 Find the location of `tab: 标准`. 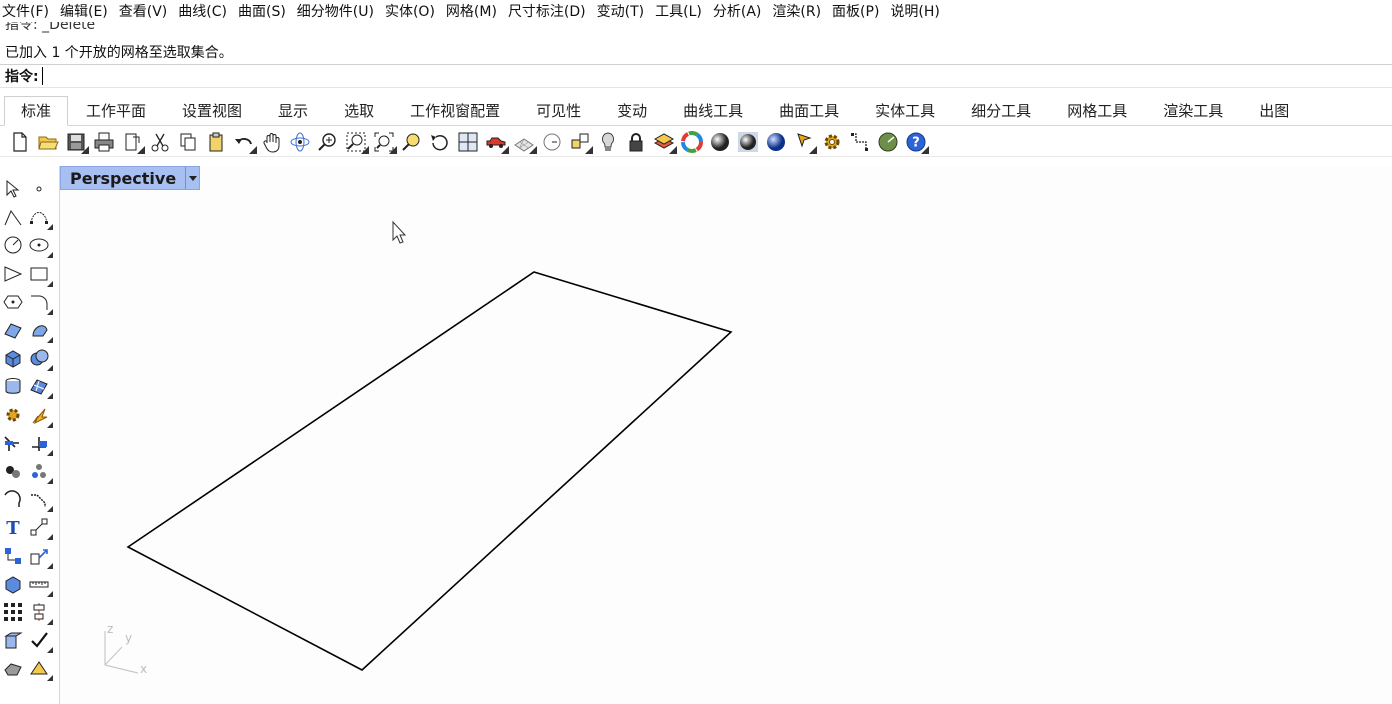

tab: 标准 is located at coordinates (36, 111).